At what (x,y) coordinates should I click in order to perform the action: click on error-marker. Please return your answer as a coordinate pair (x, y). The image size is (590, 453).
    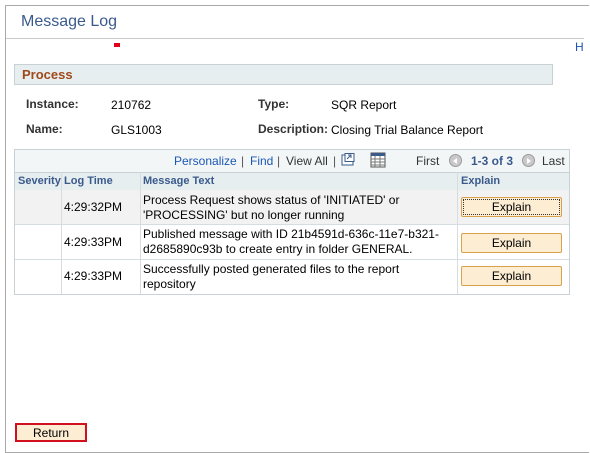
    Looking at the image, I should click on (117, 45).